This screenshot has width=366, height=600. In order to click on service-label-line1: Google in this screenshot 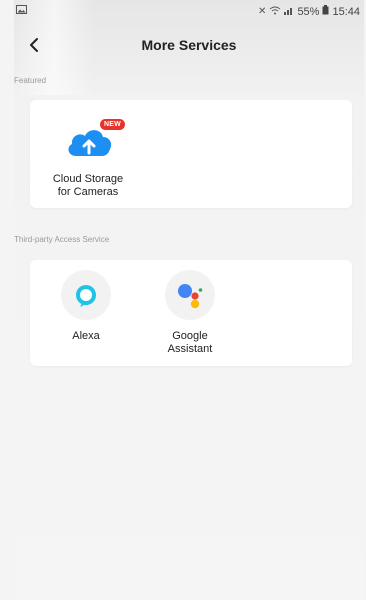, I will do `click(190, 336)`.